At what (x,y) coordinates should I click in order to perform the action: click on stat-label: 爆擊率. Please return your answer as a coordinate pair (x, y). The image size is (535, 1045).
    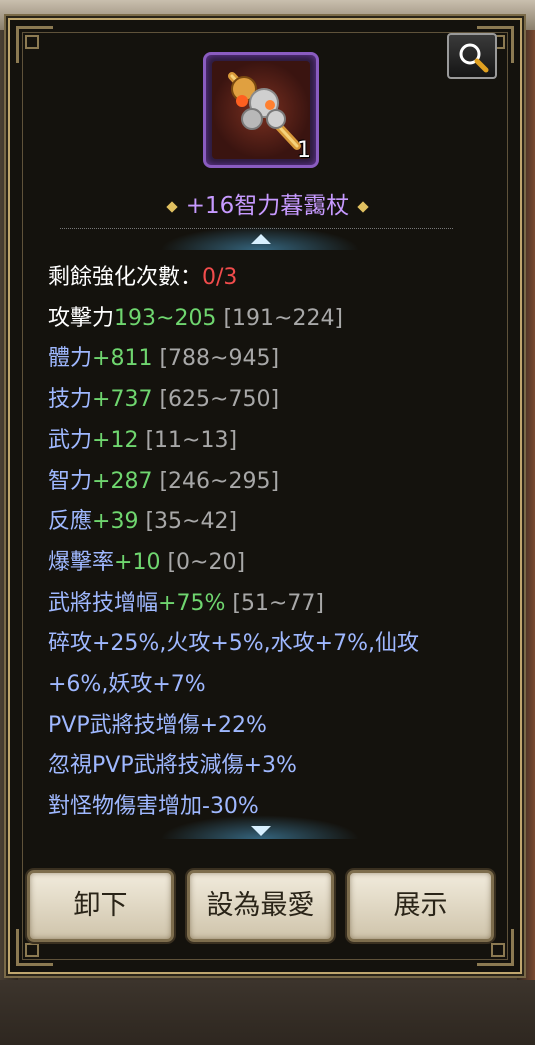
    Looking at the image, I should click on (81, 562).